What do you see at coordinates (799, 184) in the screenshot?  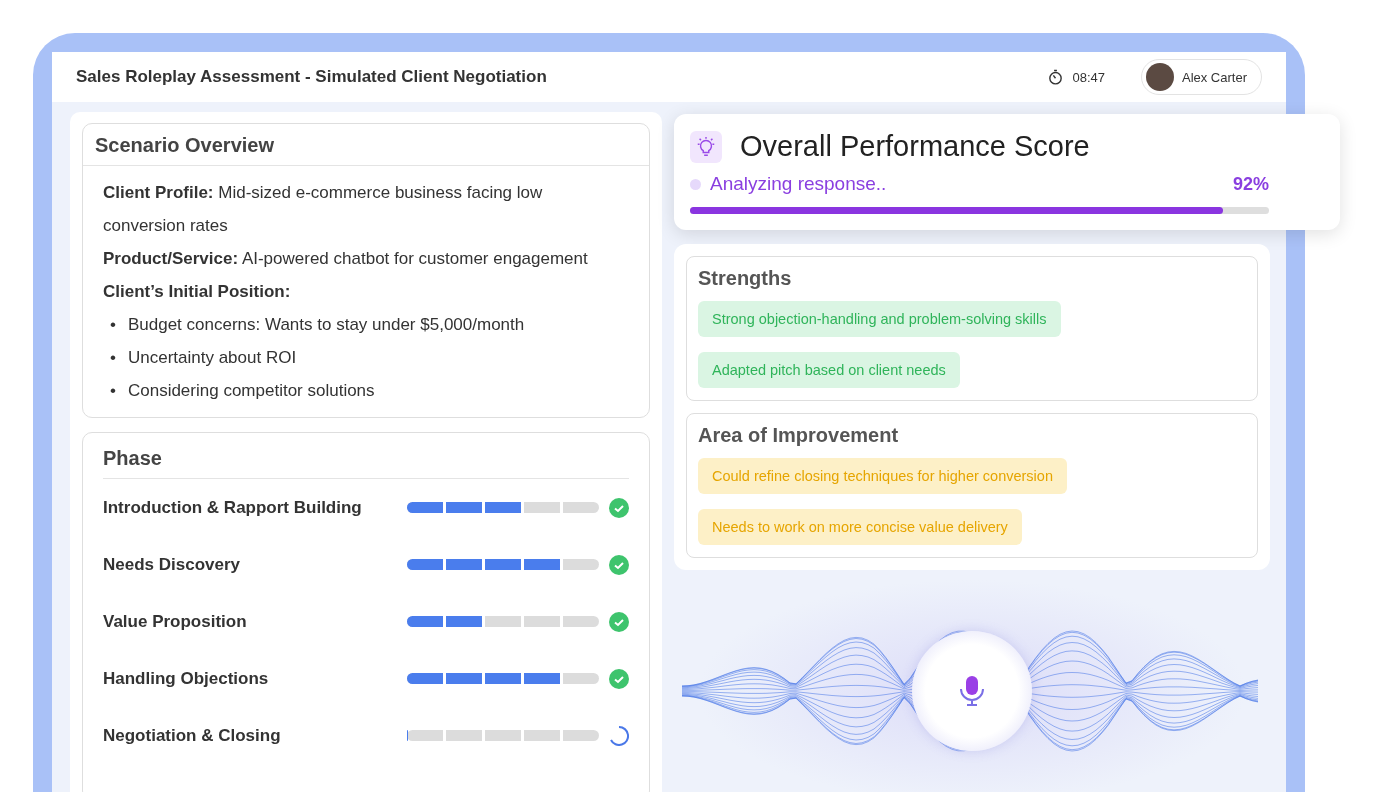 I see `status-text: Analyzing response..` at bounding box center [799, 184].